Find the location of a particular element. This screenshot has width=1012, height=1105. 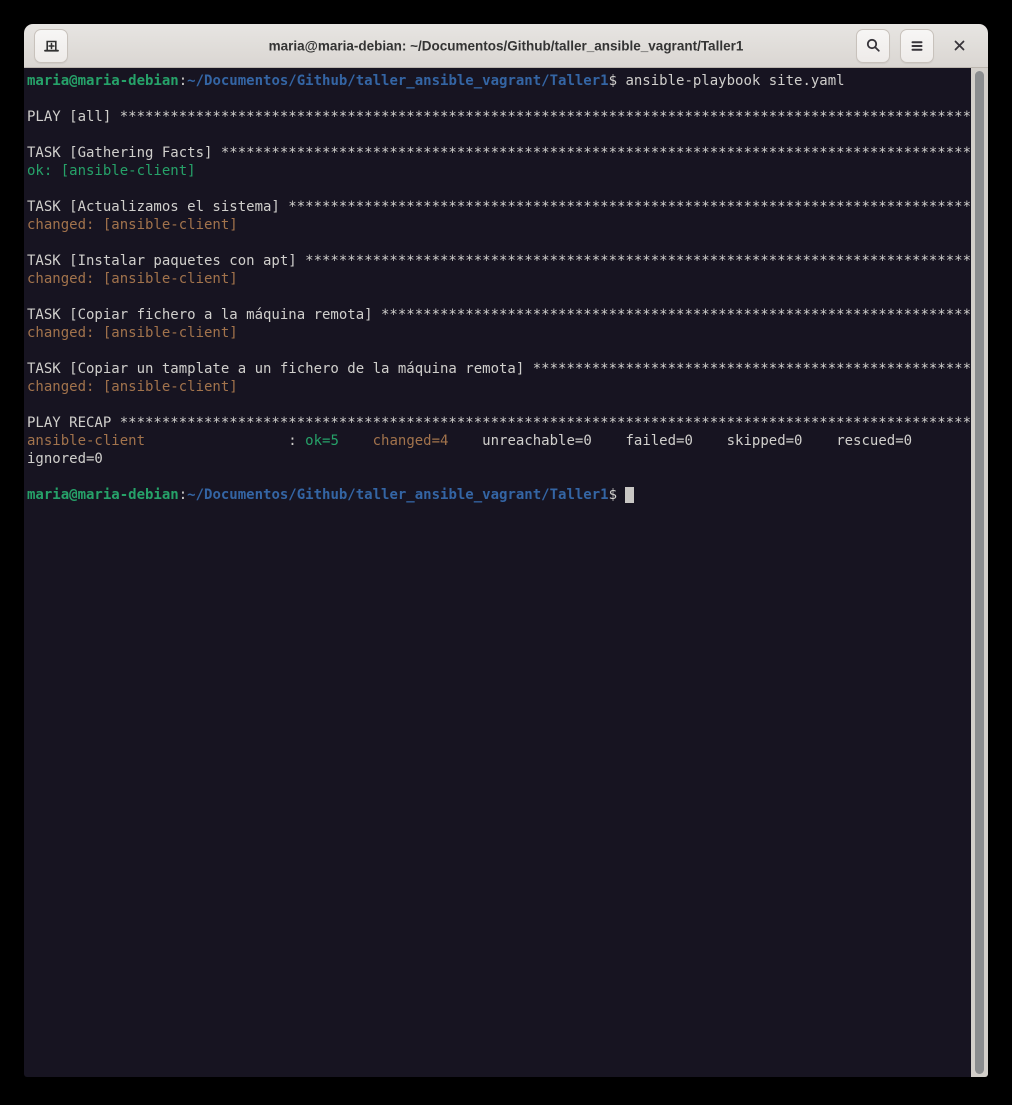

cursor is located at coordinates (629, 495).